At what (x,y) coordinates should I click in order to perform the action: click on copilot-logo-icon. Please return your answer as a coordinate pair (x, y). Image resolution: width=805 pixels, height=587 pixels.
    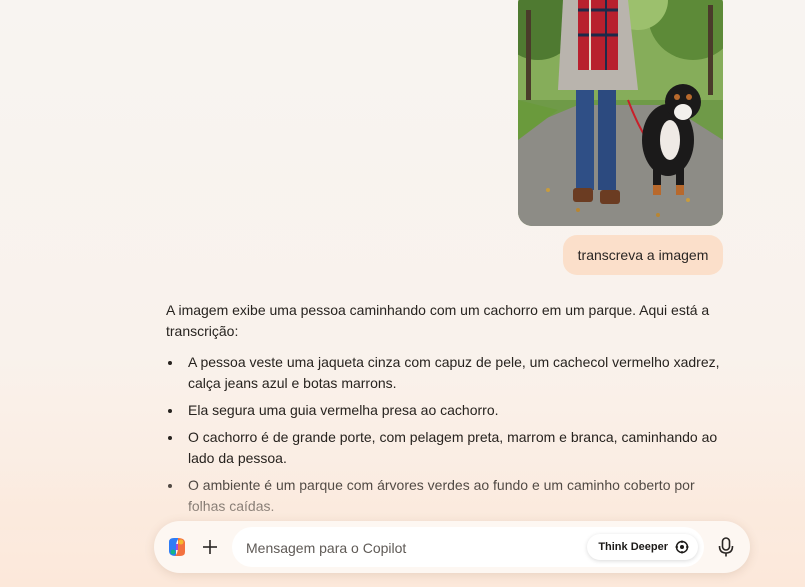
    Looking at the image, I should click on (177, 547).